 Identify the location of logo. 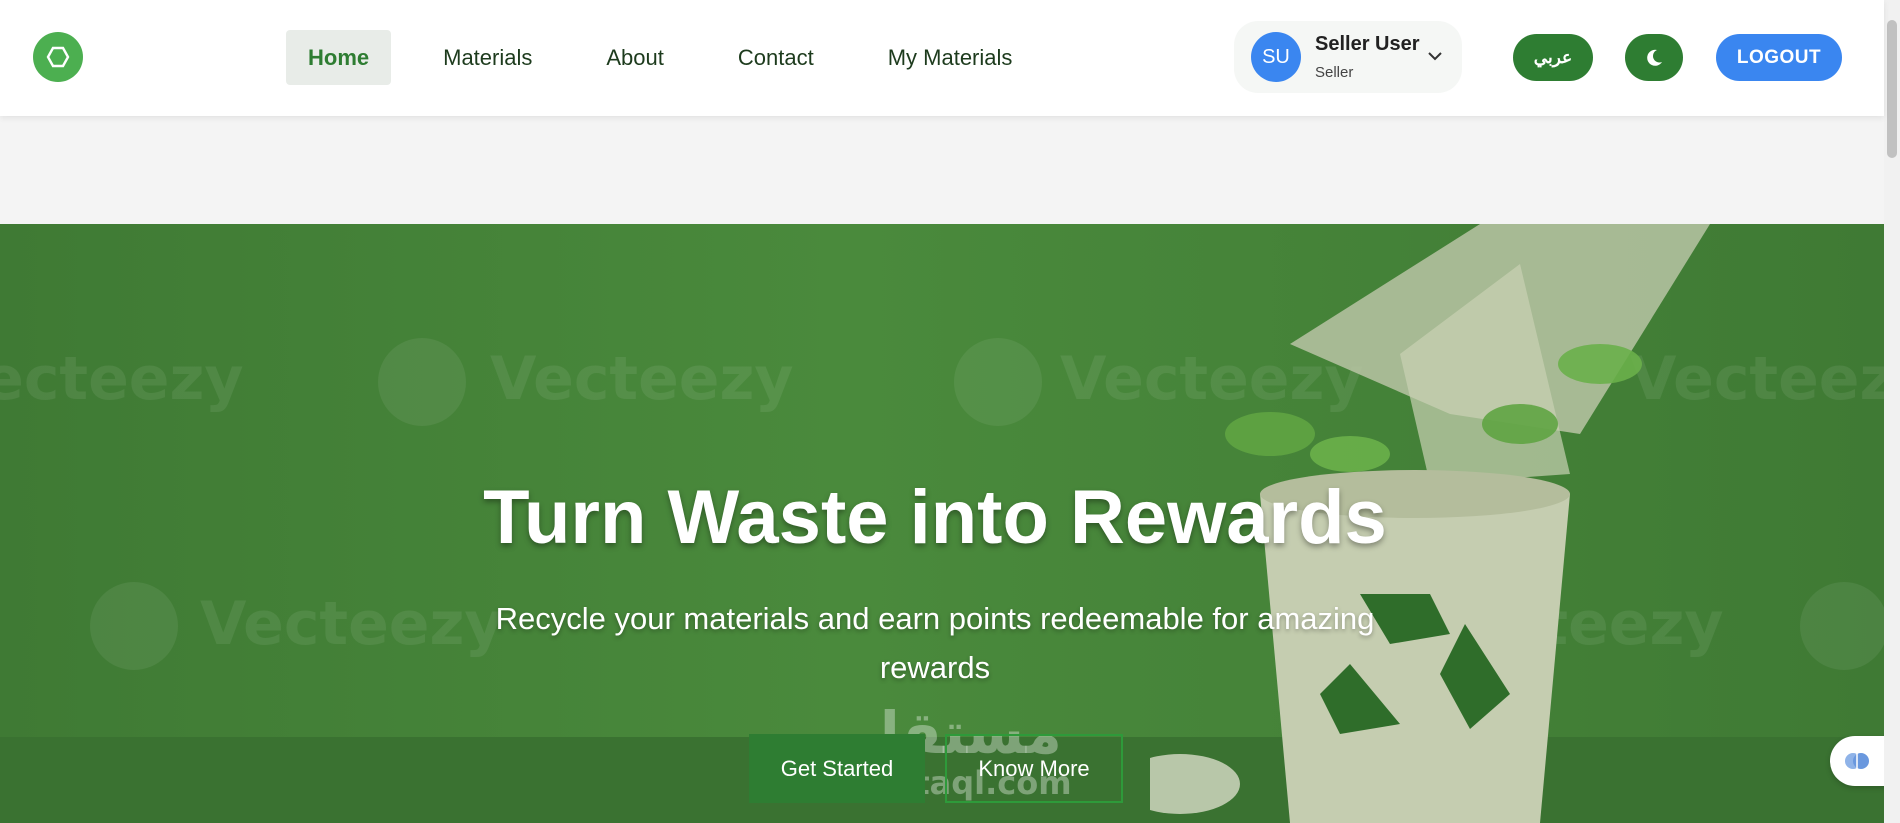
(58, 57).